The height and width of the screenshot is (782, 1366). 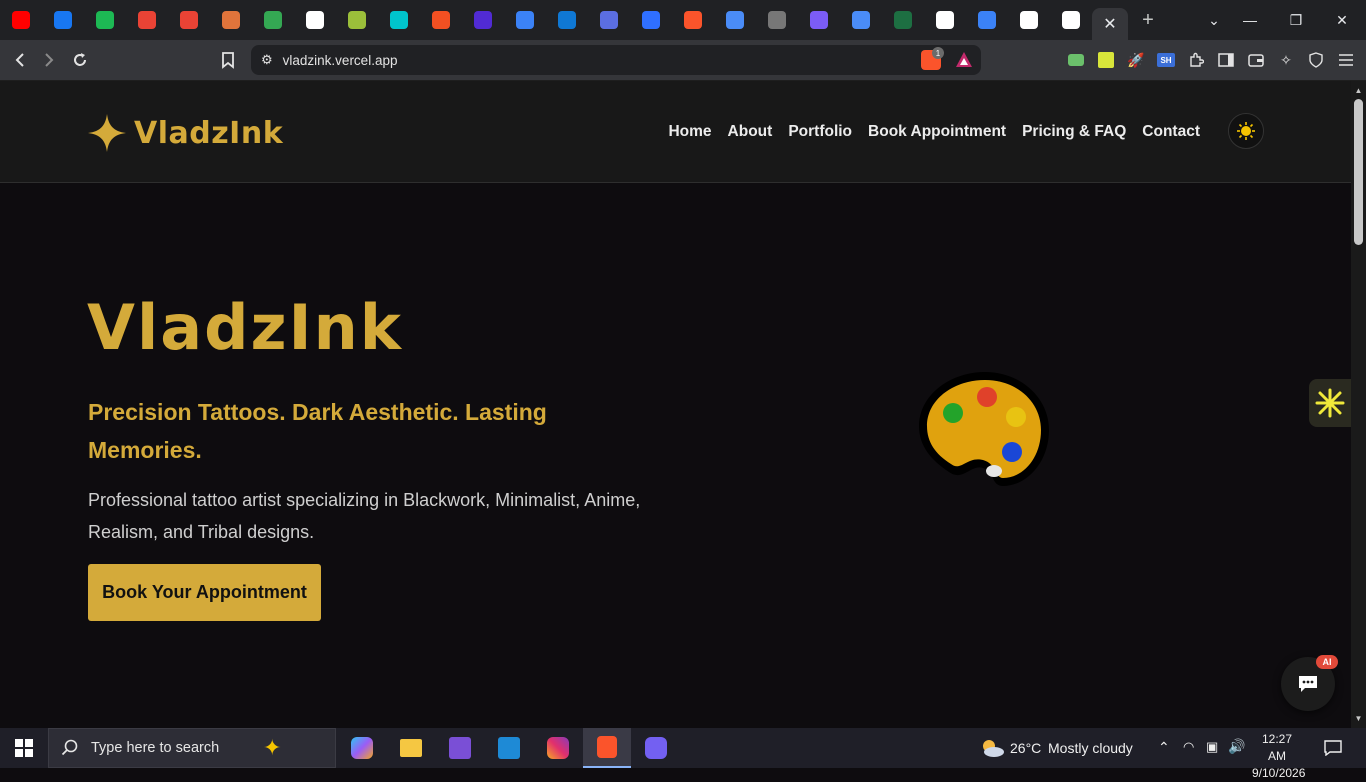 What do you see at coordinates (1090, 748) in the screenshot?
I see `weather-description: Mostly cloudy` at bounding box center [1090, 748].